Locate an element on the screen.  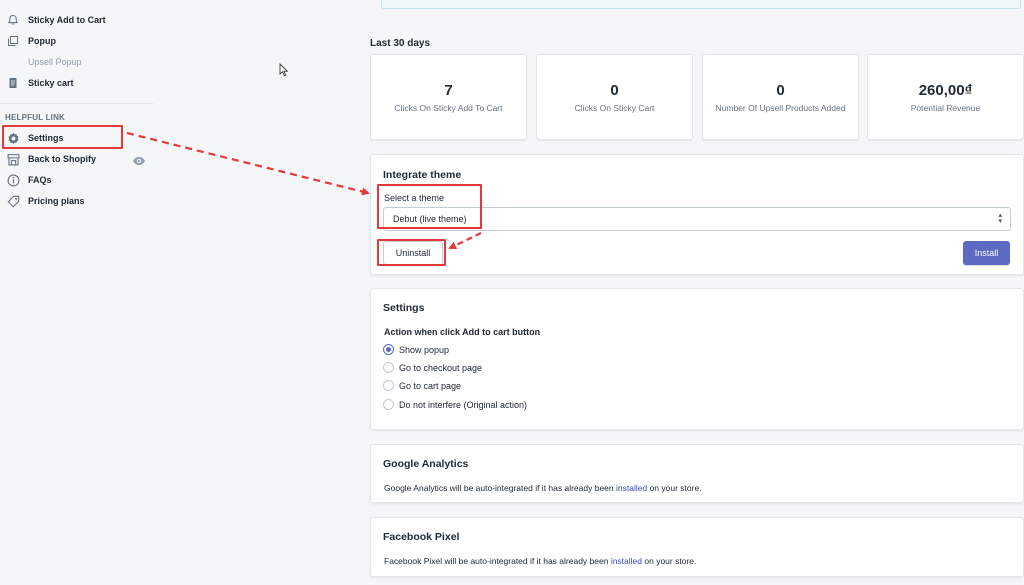
add-to-cart-action-heading: Action when click Add to cart button is located at coordinates (462, 332).